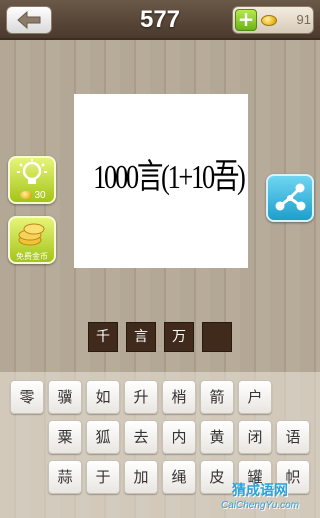  Describe the element at coordinates (179, 437) in the screenshot. I see `char-key: 内` at that location.